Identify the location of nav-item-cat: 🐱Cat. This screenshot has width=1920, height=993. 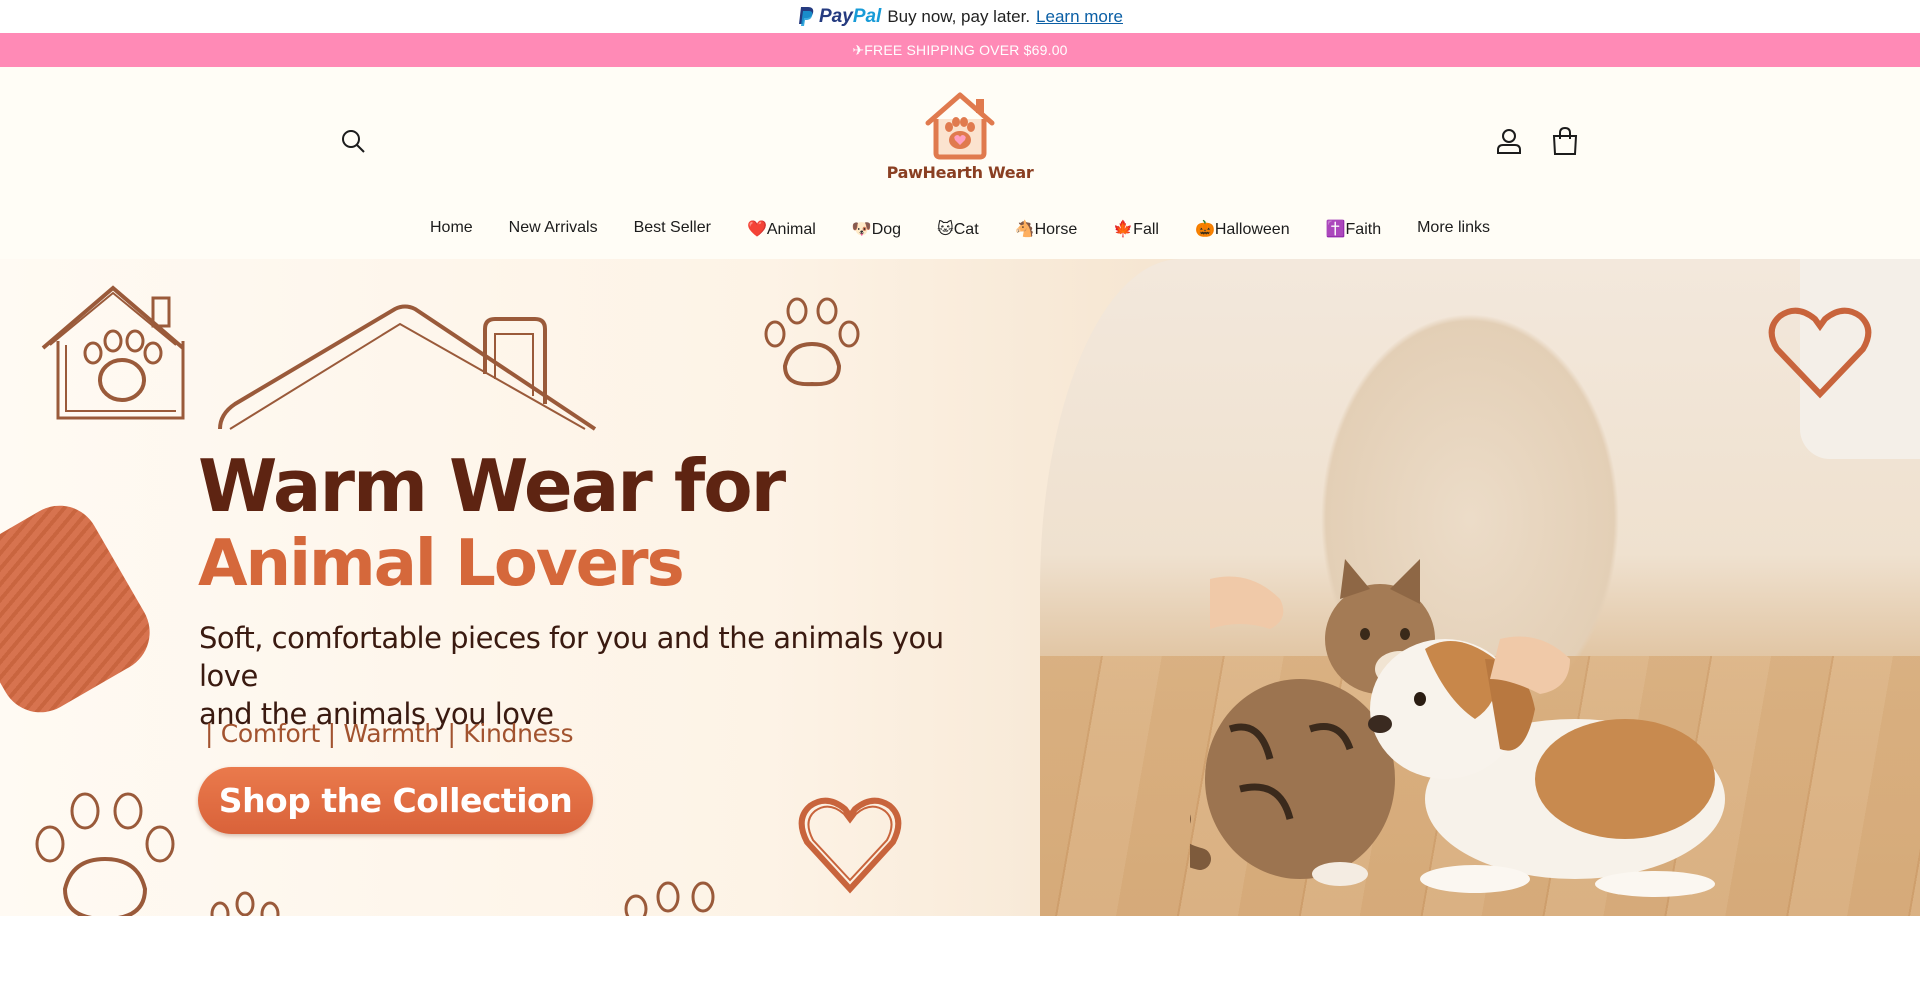
(958, 229).